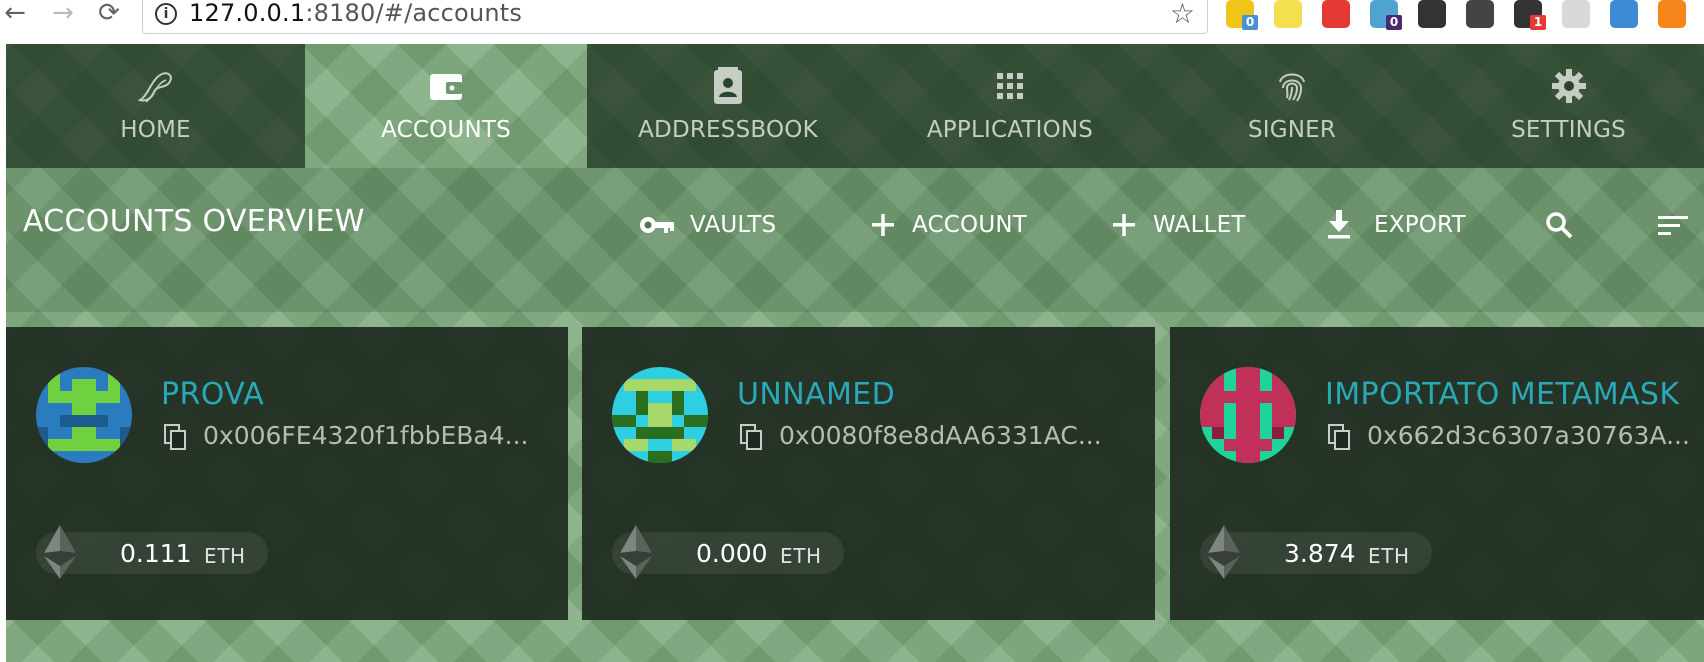  I want to click on reload-icon: ⟳, so click(109, 15).